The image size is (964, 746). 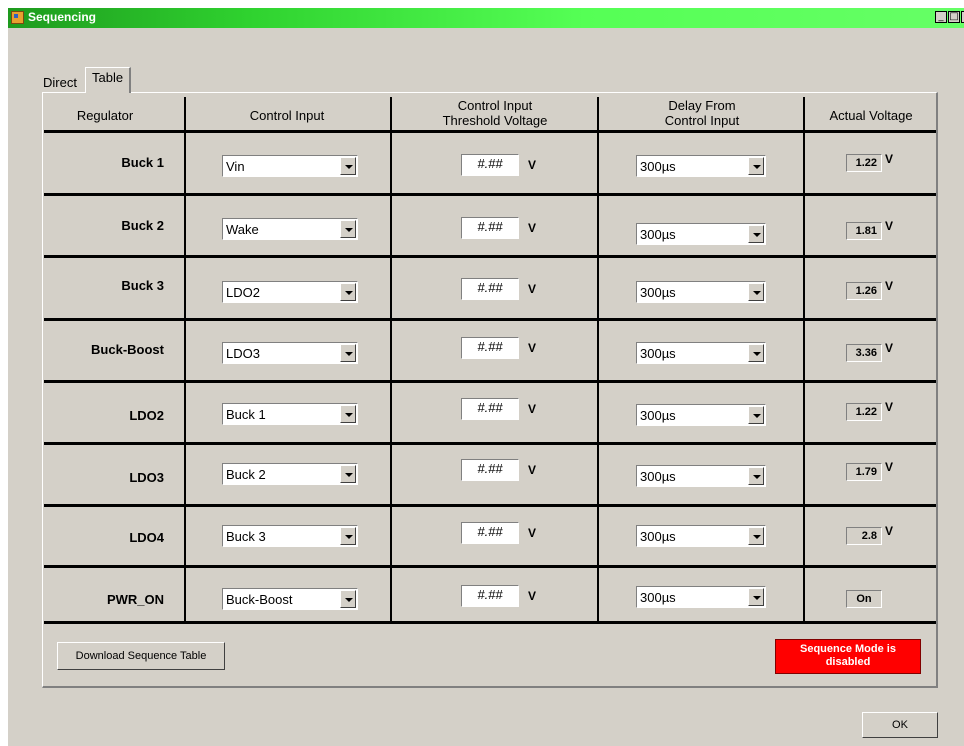 I want to click on regulator-name: LDO4, so click(x=146, y=537).